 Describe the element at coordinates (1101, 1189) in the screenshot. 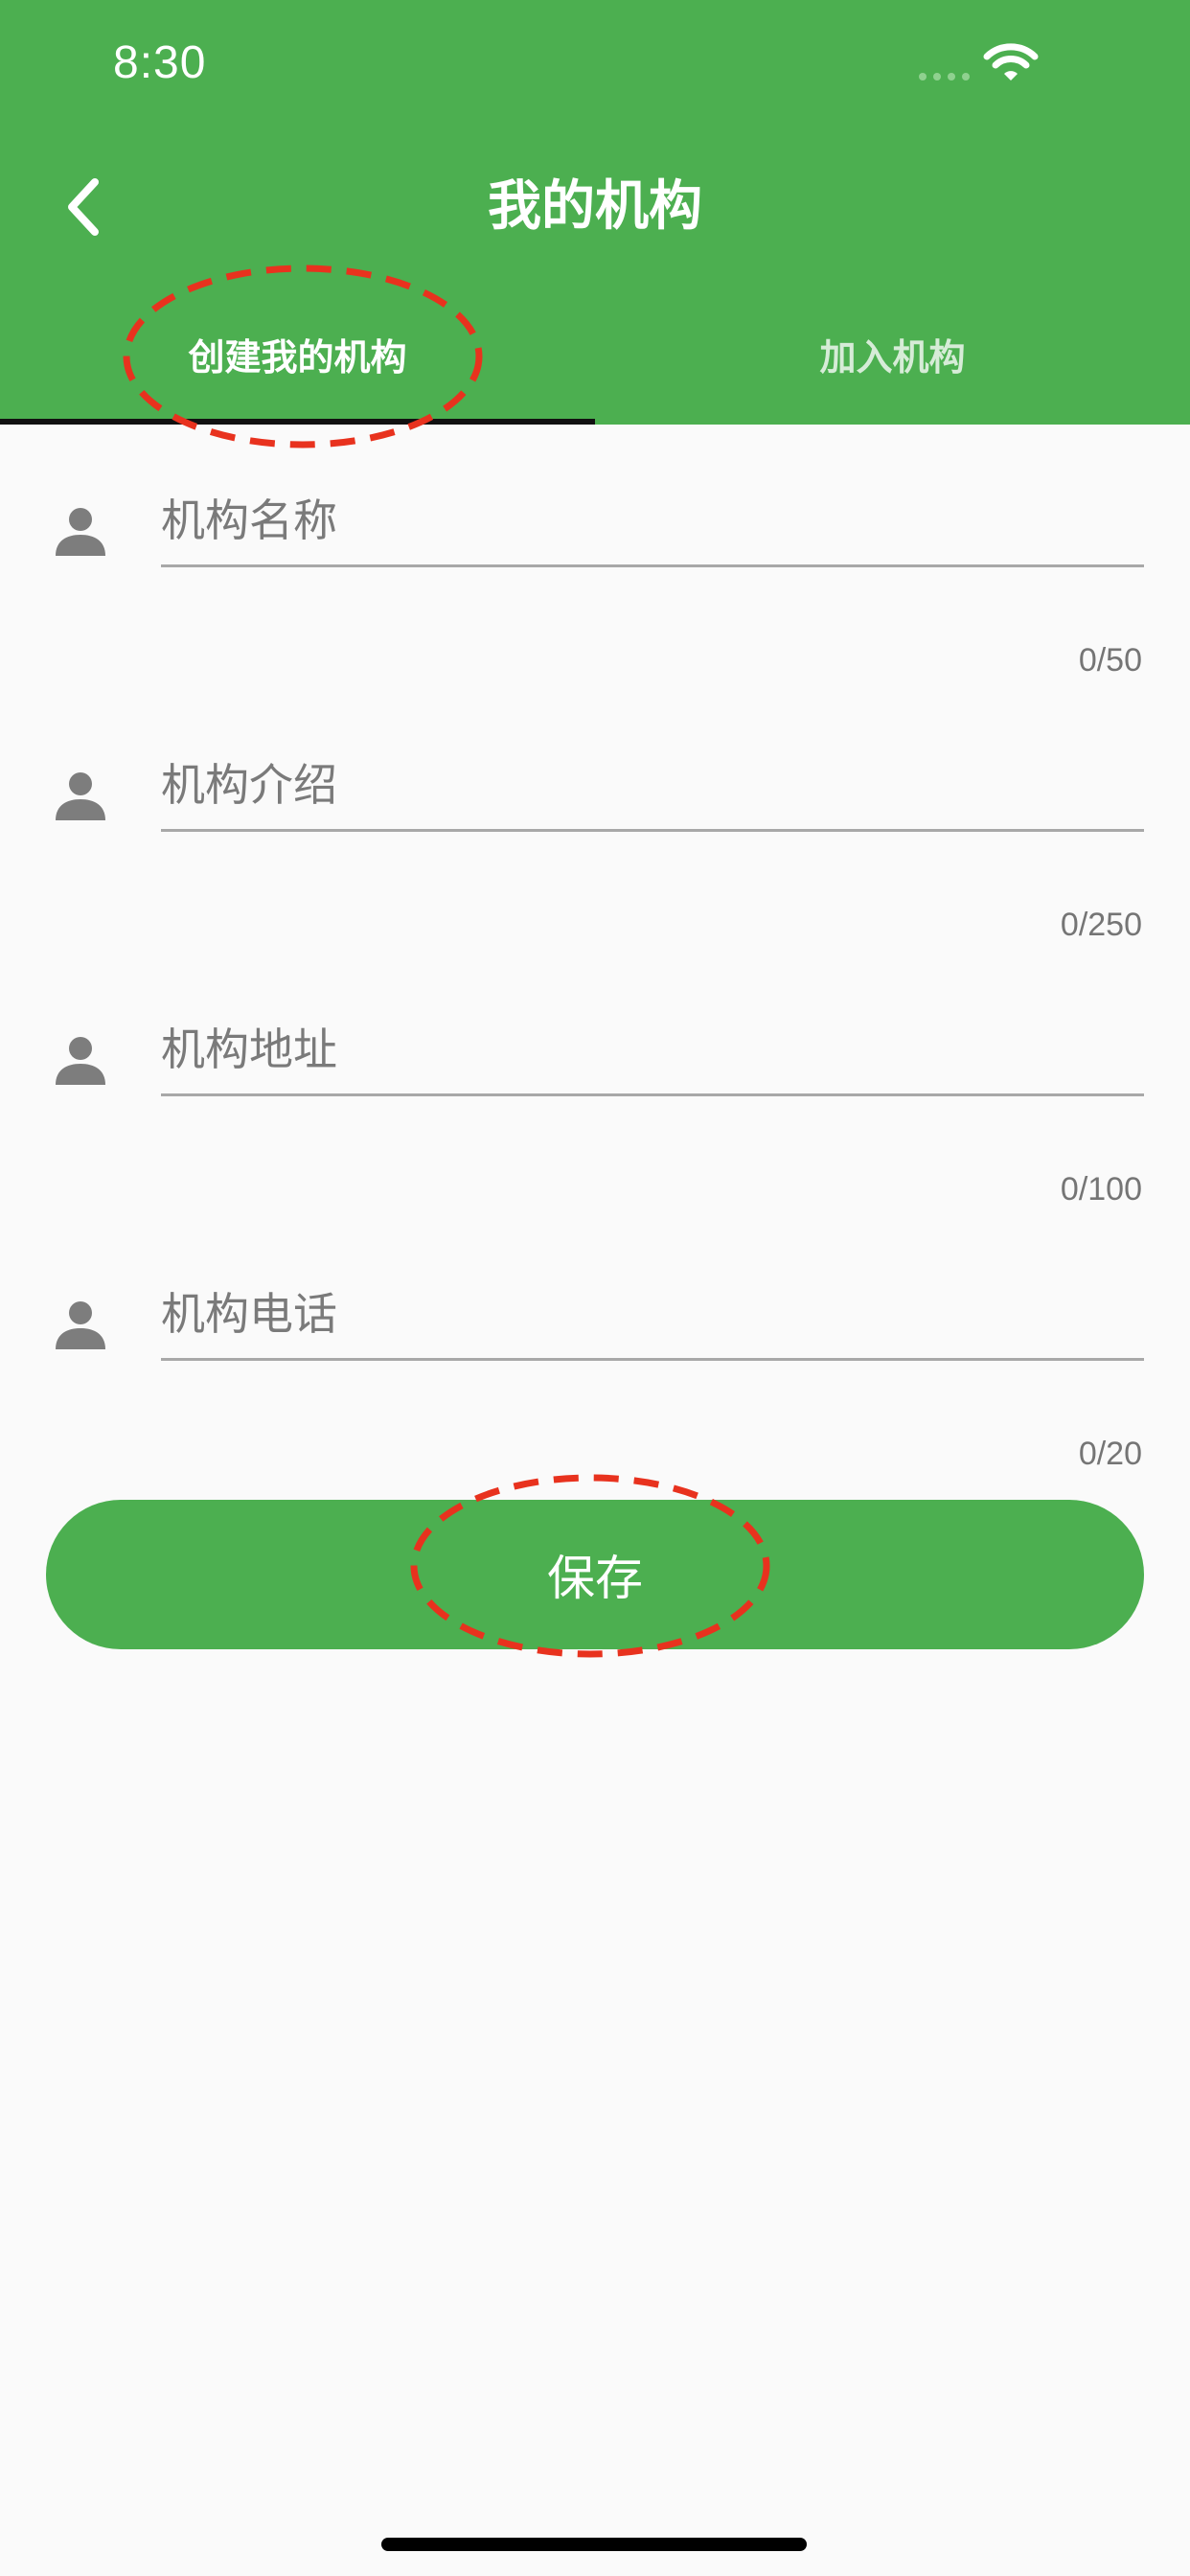

I see `character-counter: 0/100` at that location.